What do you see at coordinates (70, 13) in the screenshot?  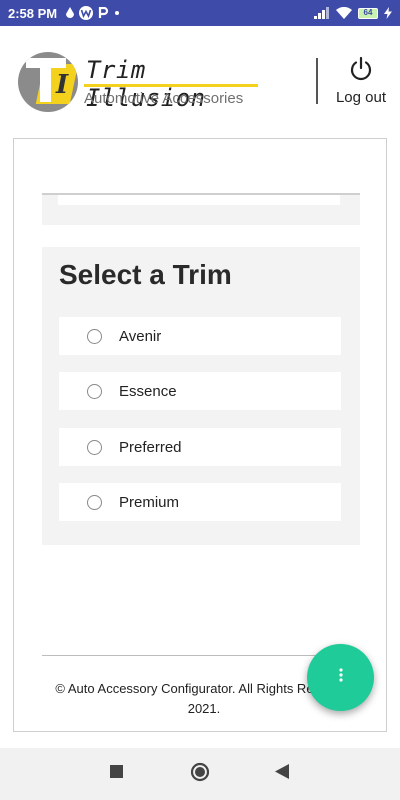 I see `drop-icon` at bounding box center [70, 13].